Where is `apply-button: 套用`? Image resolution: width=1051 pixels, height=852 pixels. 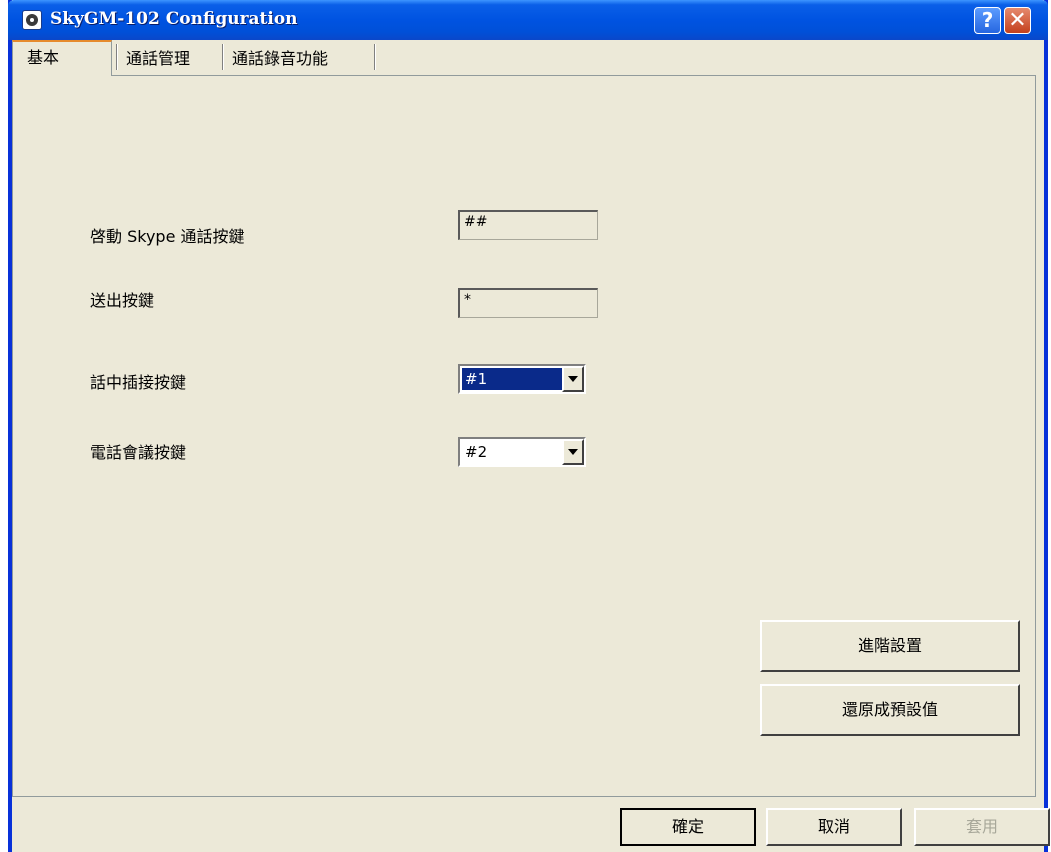
apply-button: 套用 is located at coordinates (982, 827).